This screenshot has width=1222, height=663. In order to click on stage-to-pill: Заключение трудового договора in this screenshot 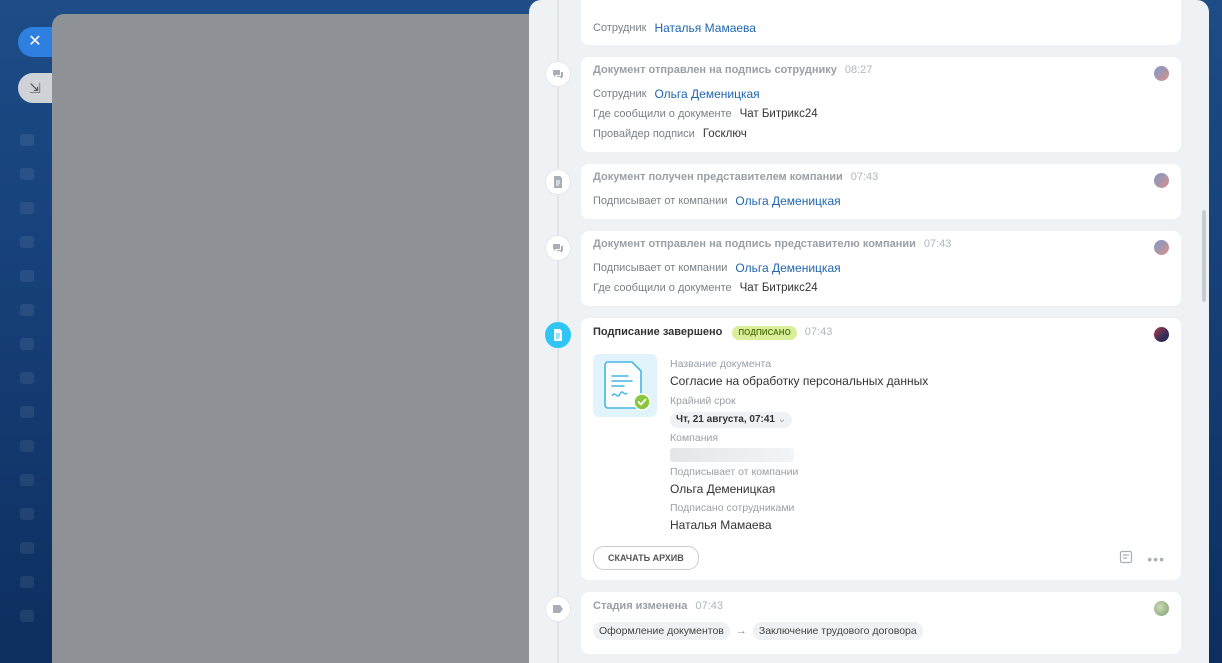, I will do `click(837, 631)`.